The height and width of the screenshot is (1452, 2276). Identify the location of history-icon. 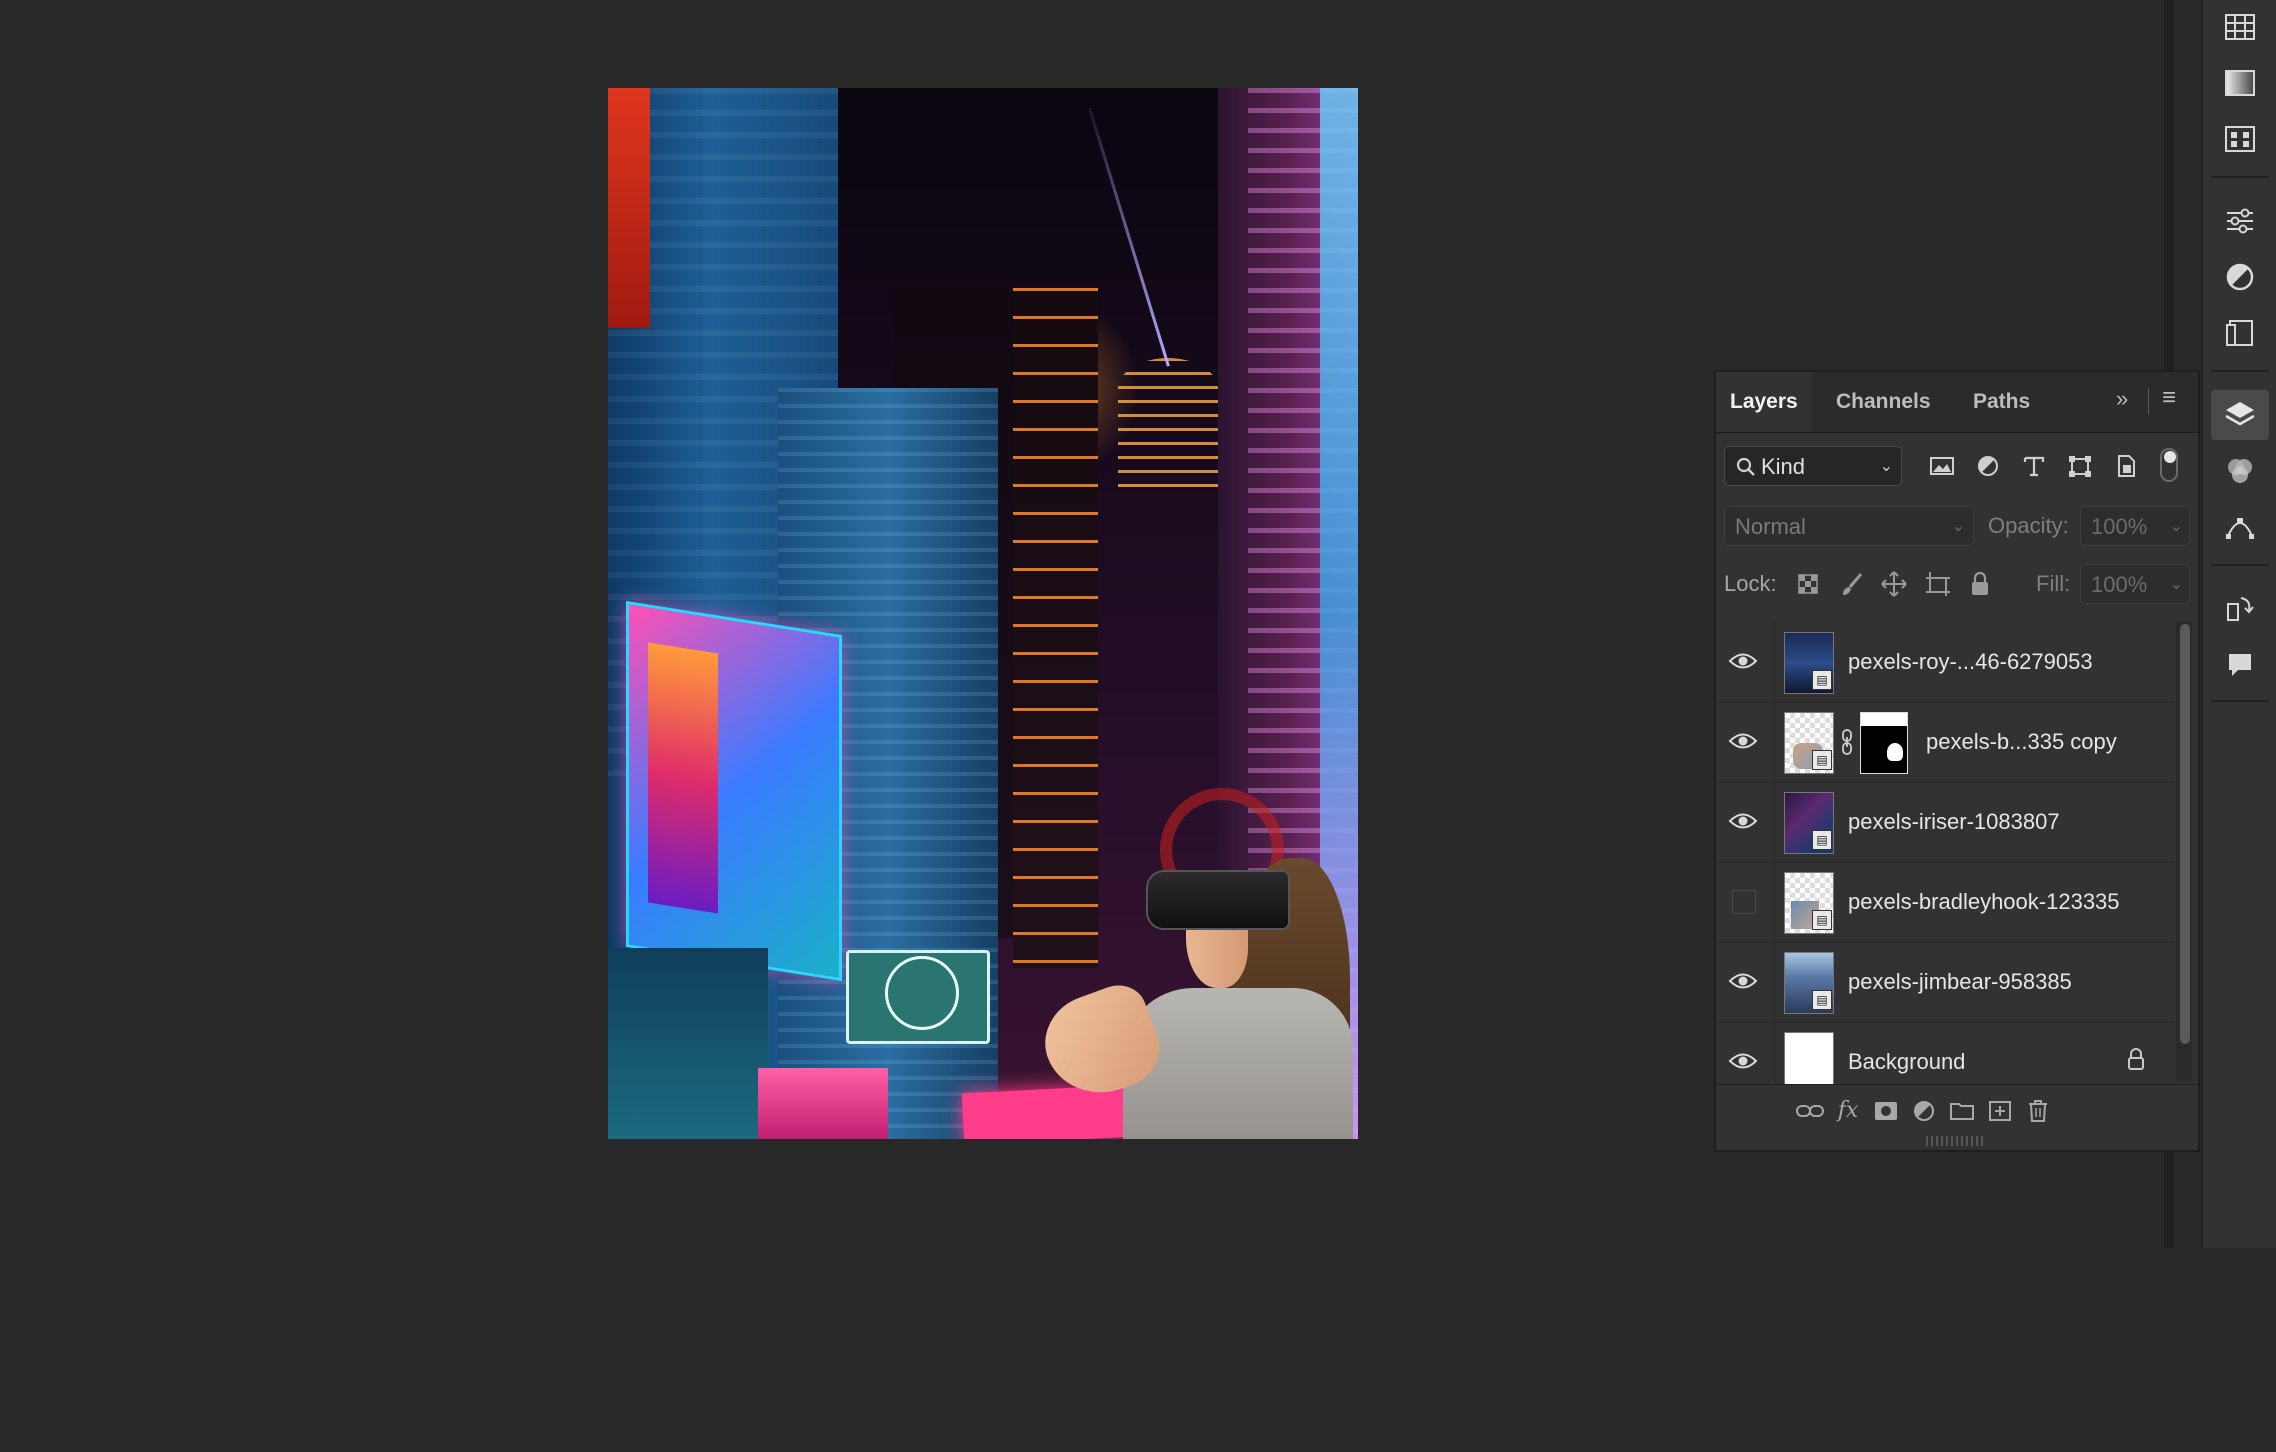
(2240, 609).